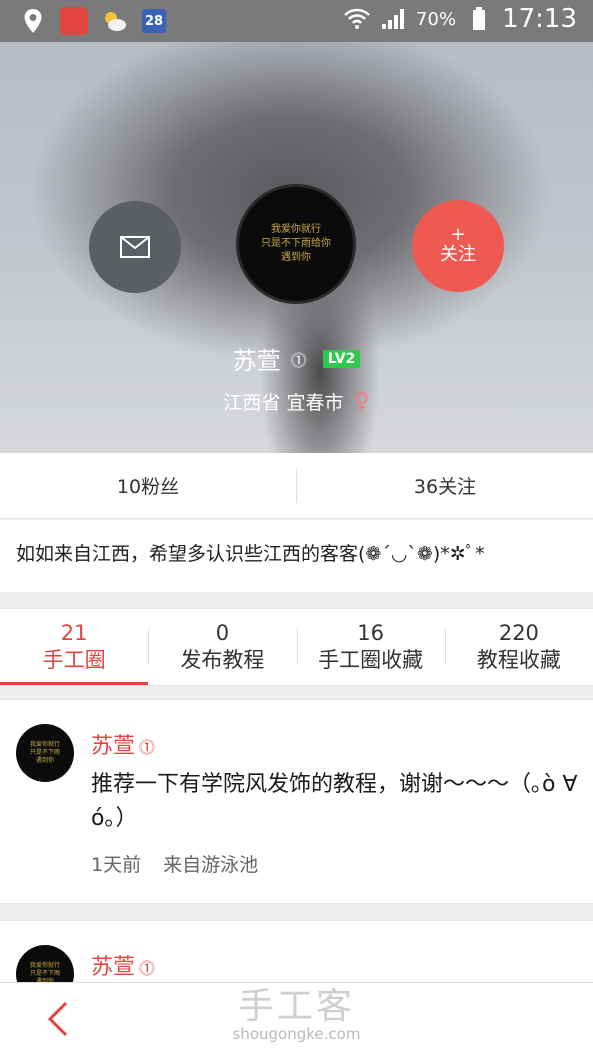 This screenshot has height=1054, width=593. I want to click on female-icon: ♀, so click(361, 401).